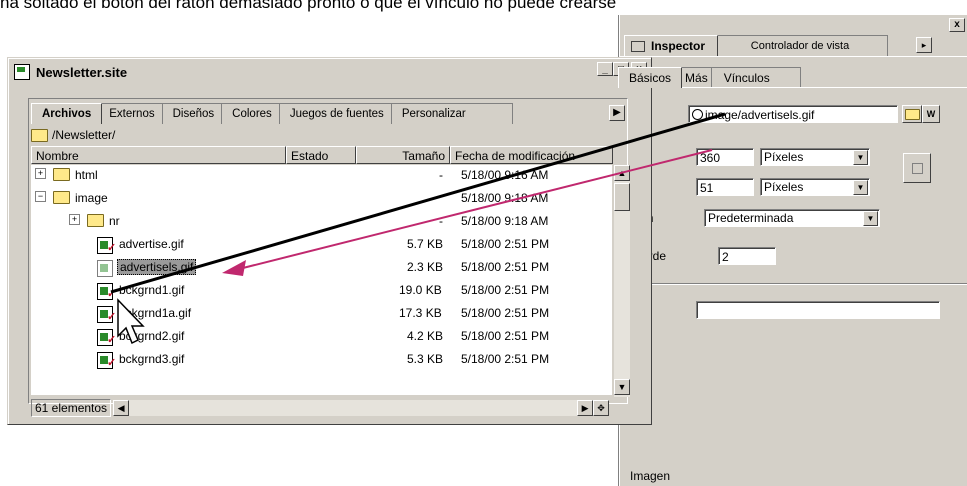 This screenshot has width=967, height=486. I want to click on scroll-thumb, so click(622, 197).